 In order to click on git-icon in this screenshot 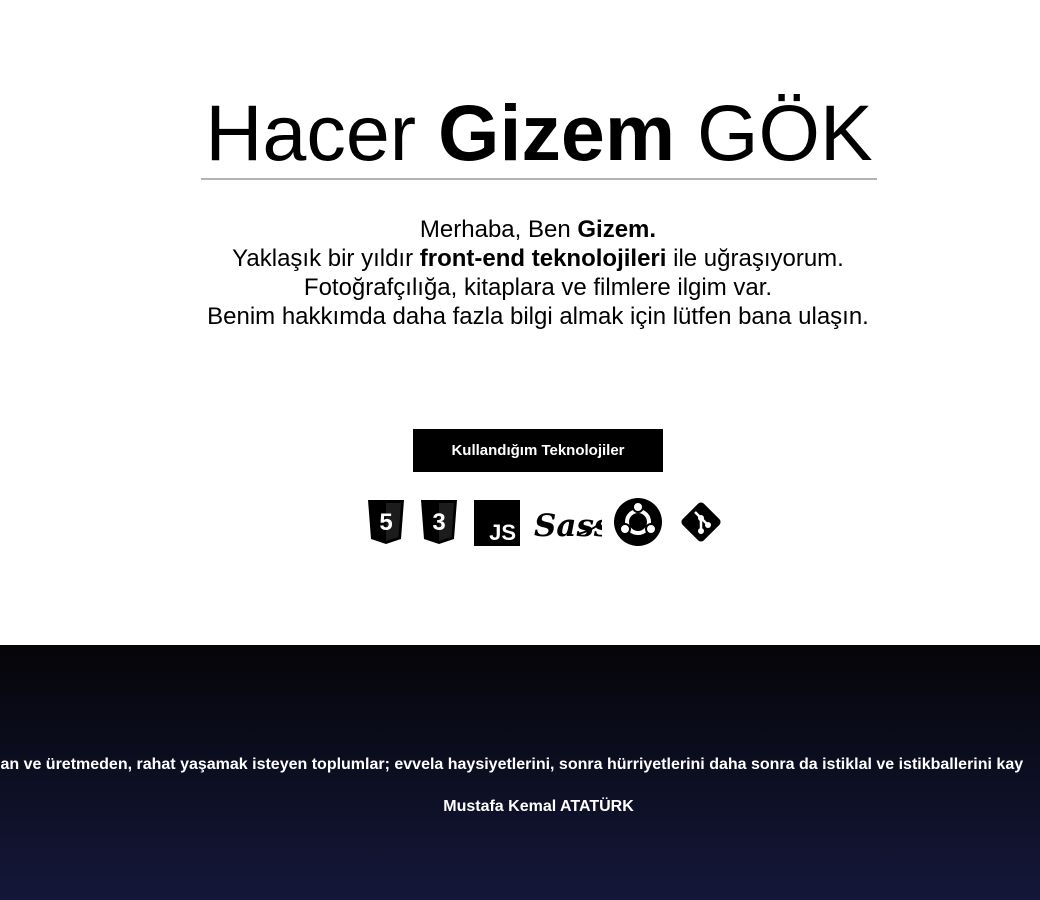, I will do `click(701, 522)`.